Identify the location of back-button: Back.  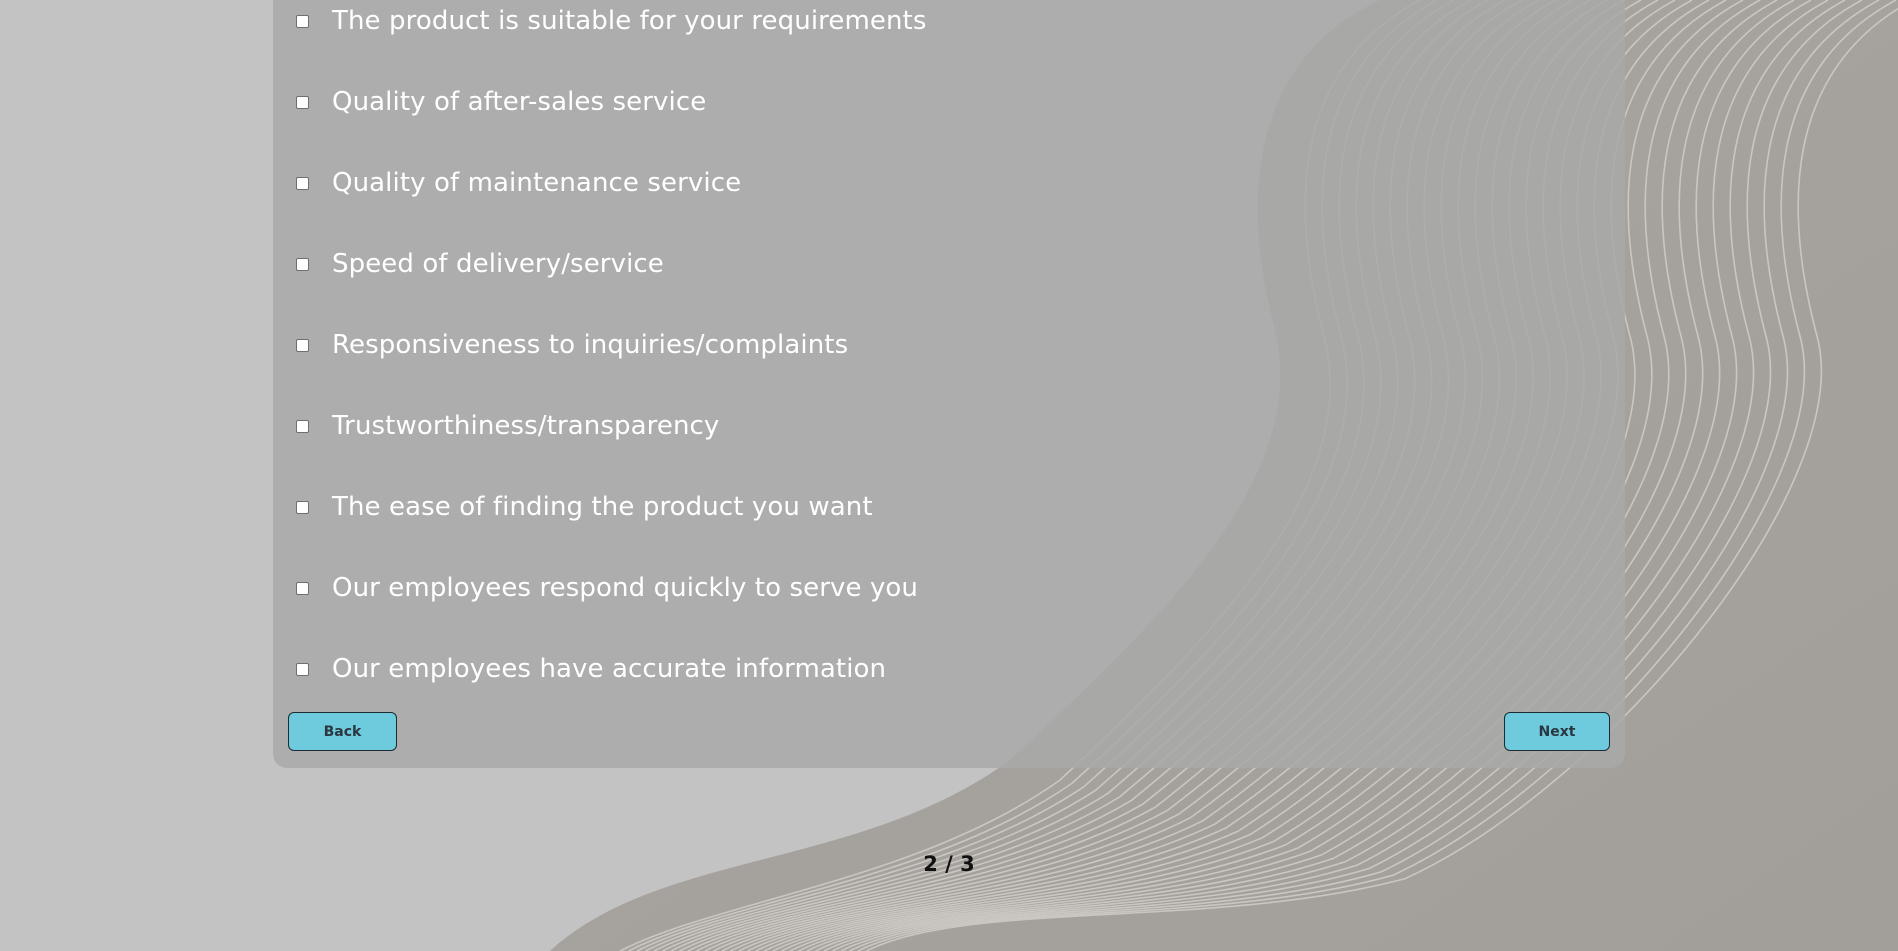
(342, 731).